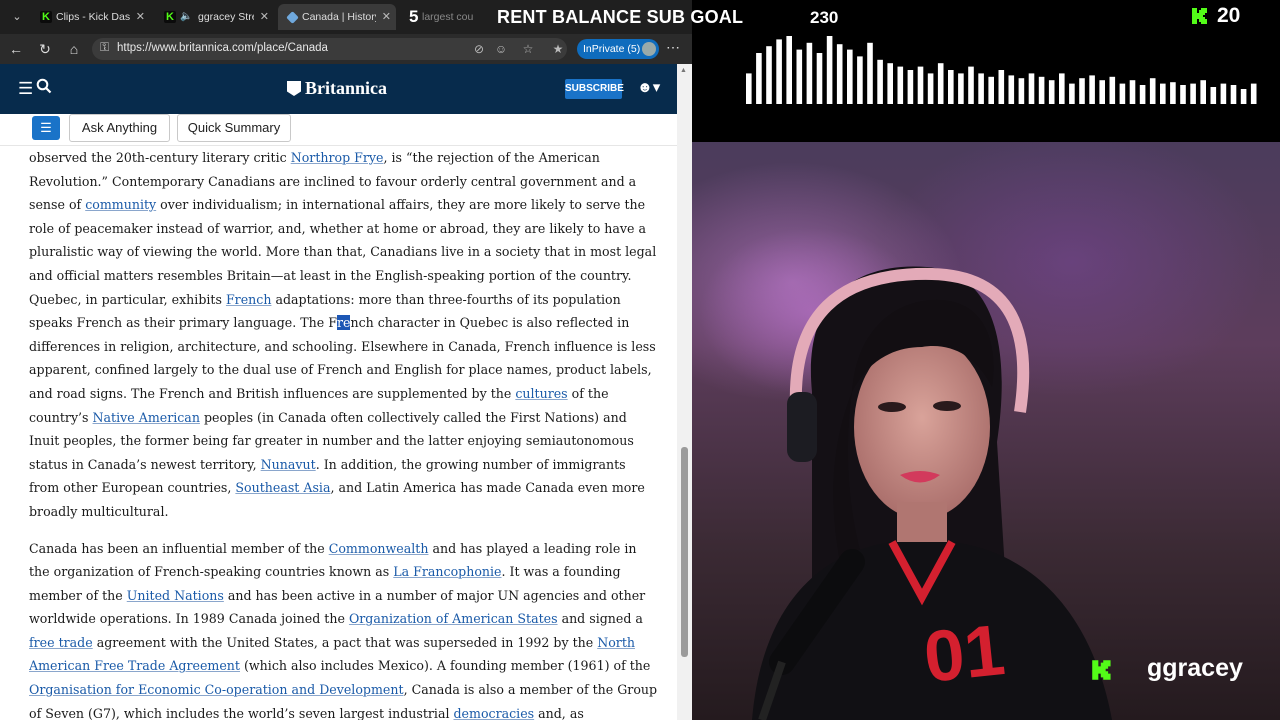 The image size is (1280, 720). Describe the element at coordinates (479, 49) in the screenshot. I see `tracking-prevention-icon: ⊘` at that location.